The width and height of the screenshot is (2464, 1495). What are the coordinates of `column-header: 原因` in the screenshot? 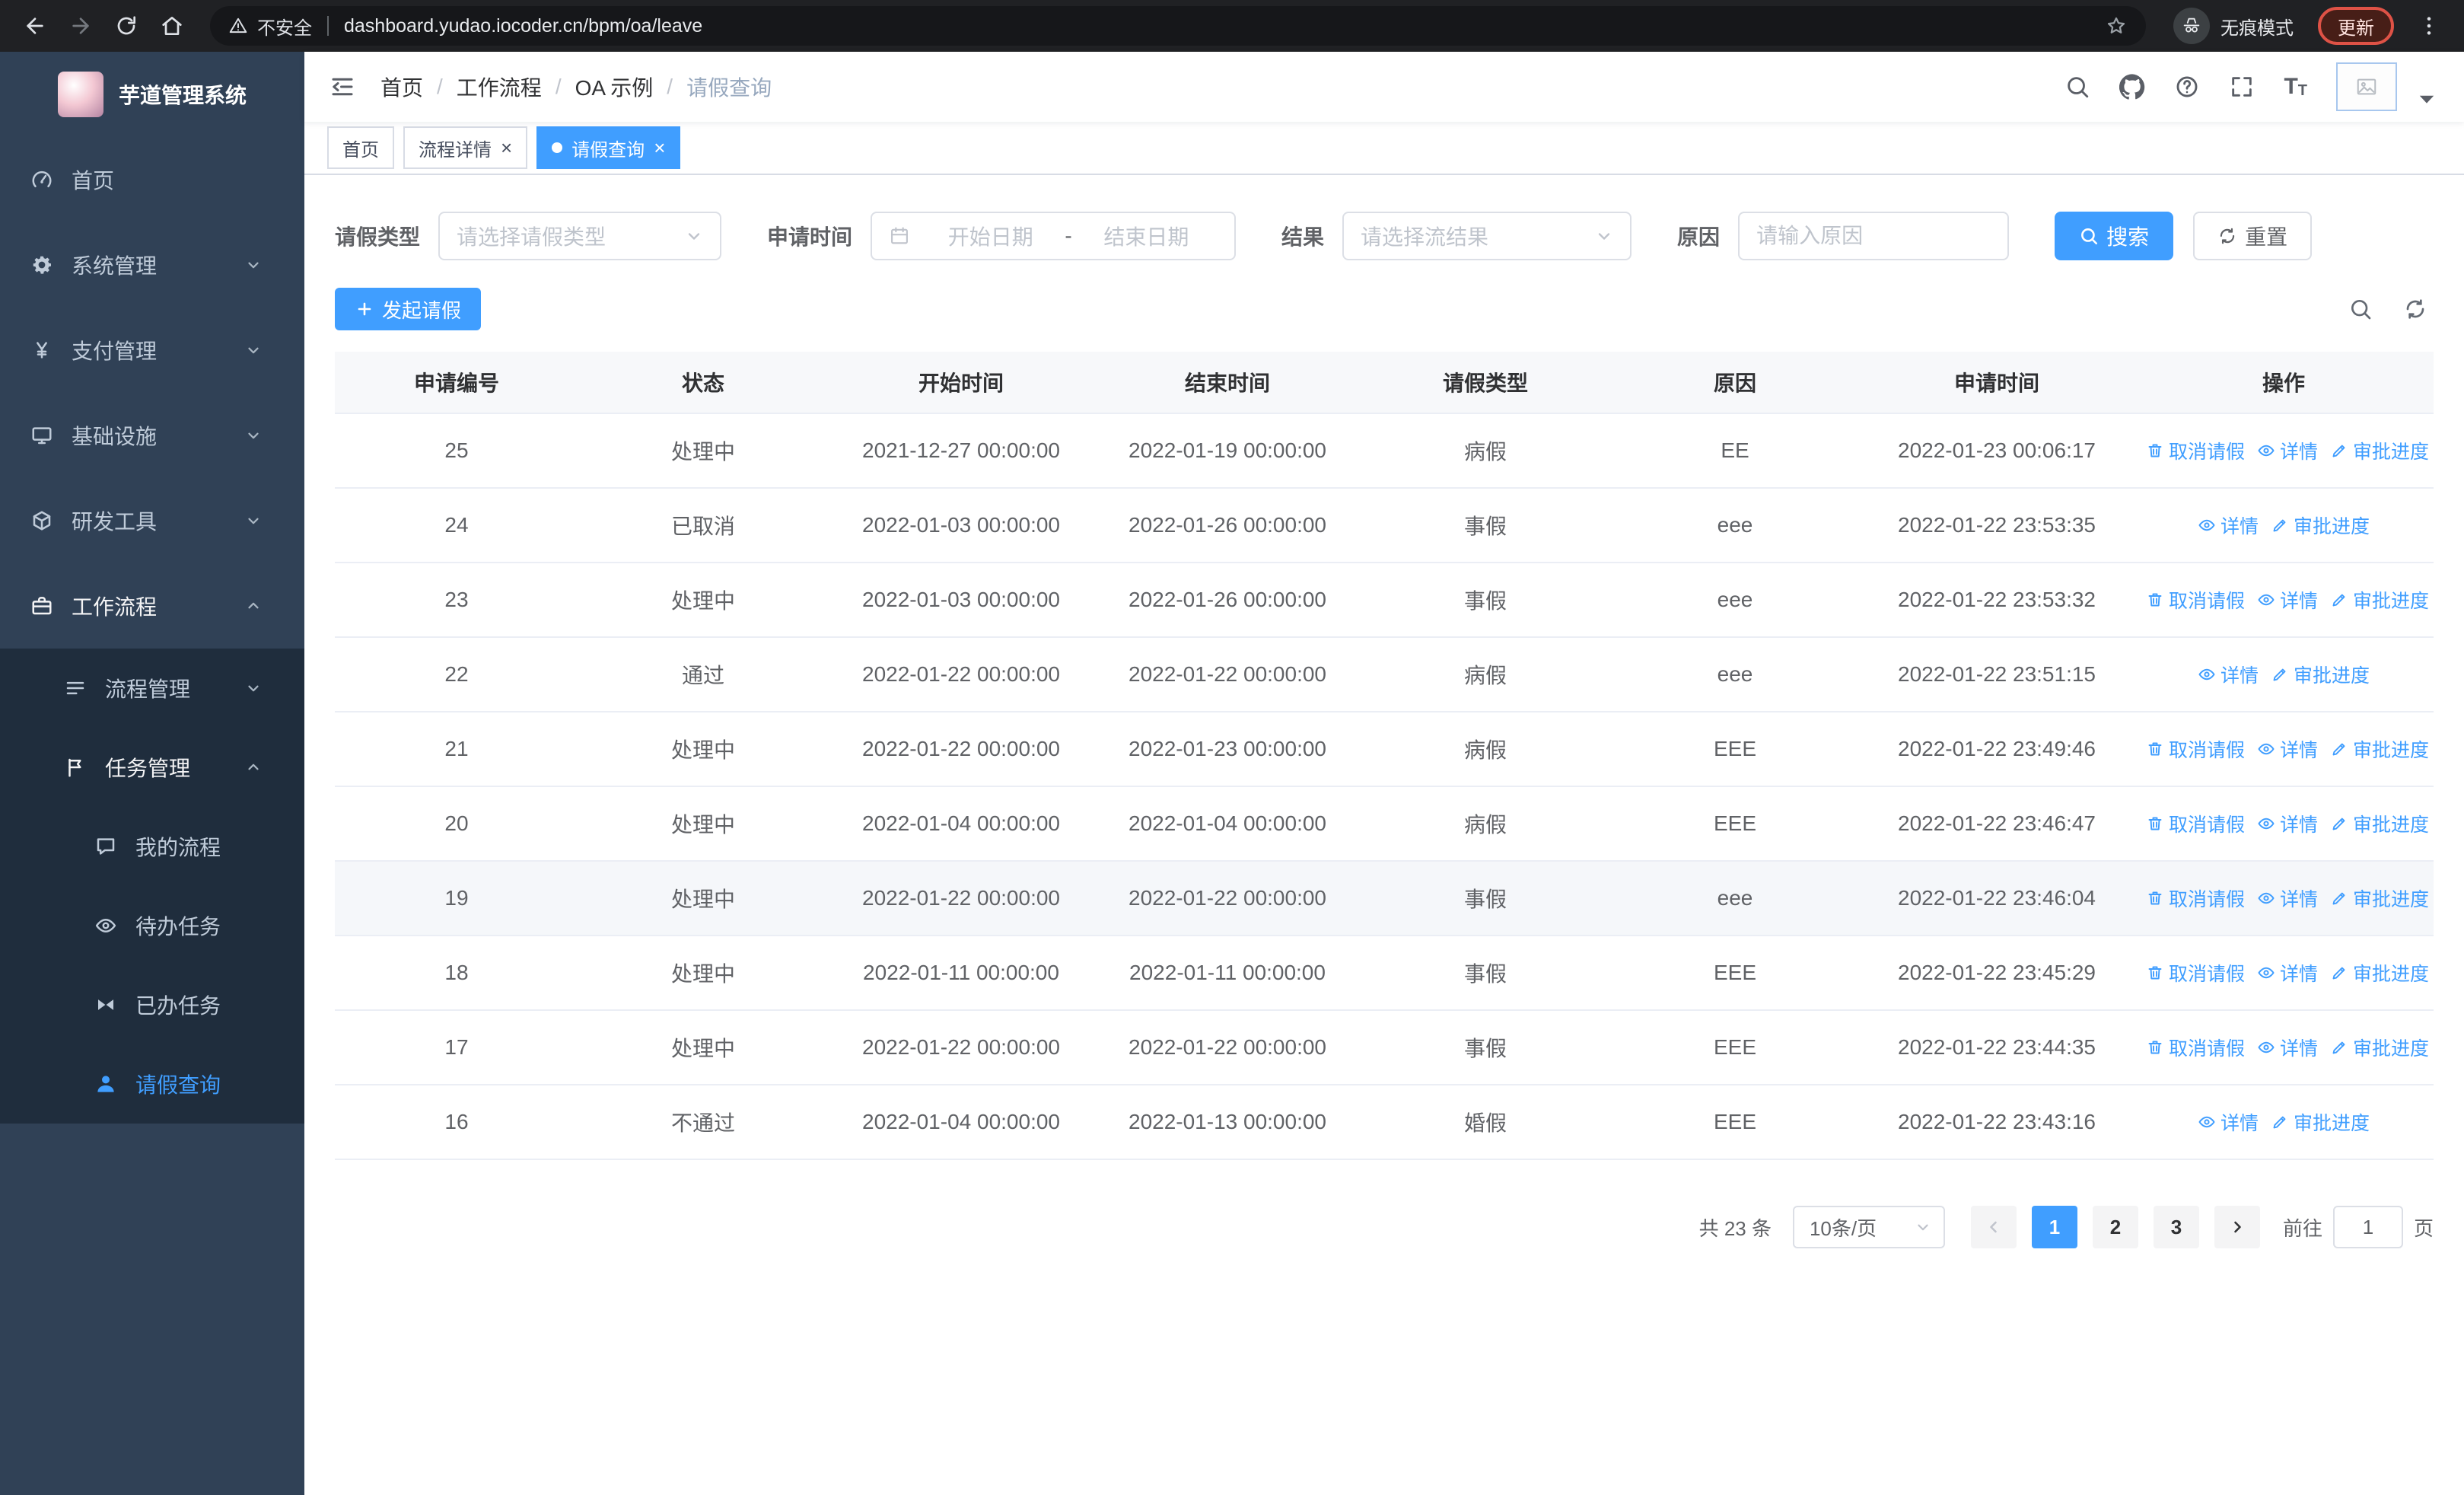 It's located at (1735, 383).